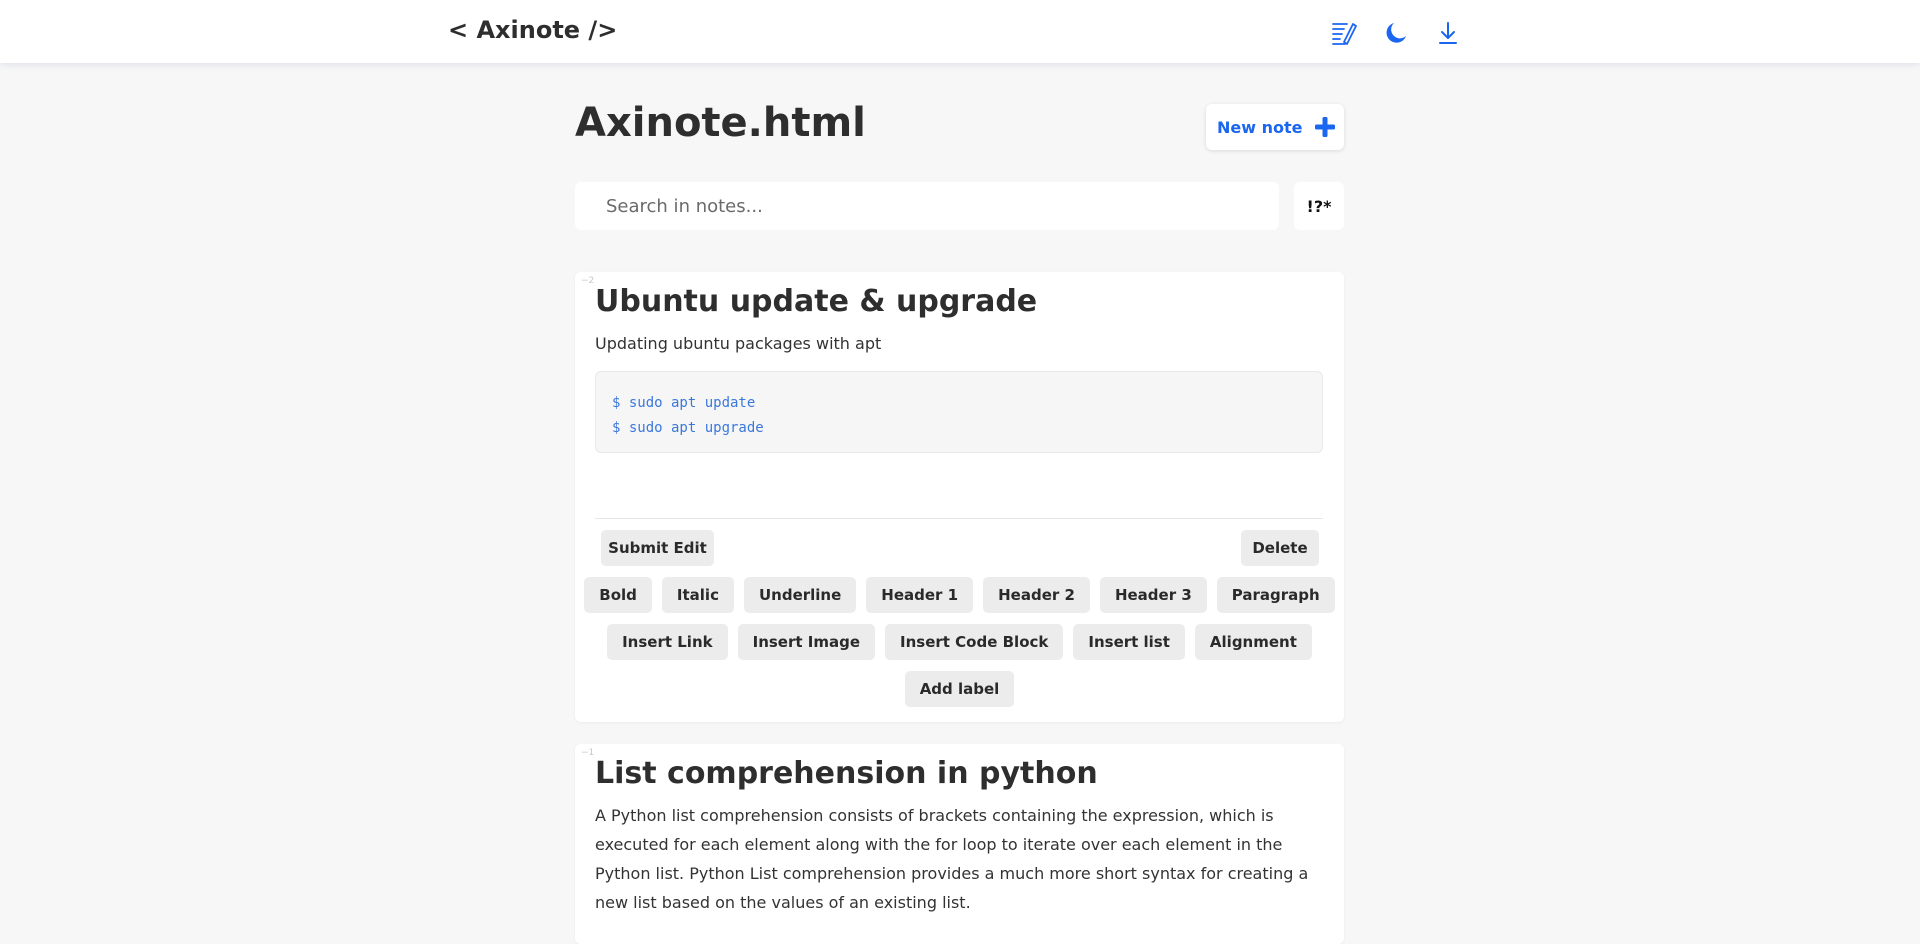 The image size is (1920, 944). I want to click on note-description: Updating ubuntu packages with apt, so click(960, 343).